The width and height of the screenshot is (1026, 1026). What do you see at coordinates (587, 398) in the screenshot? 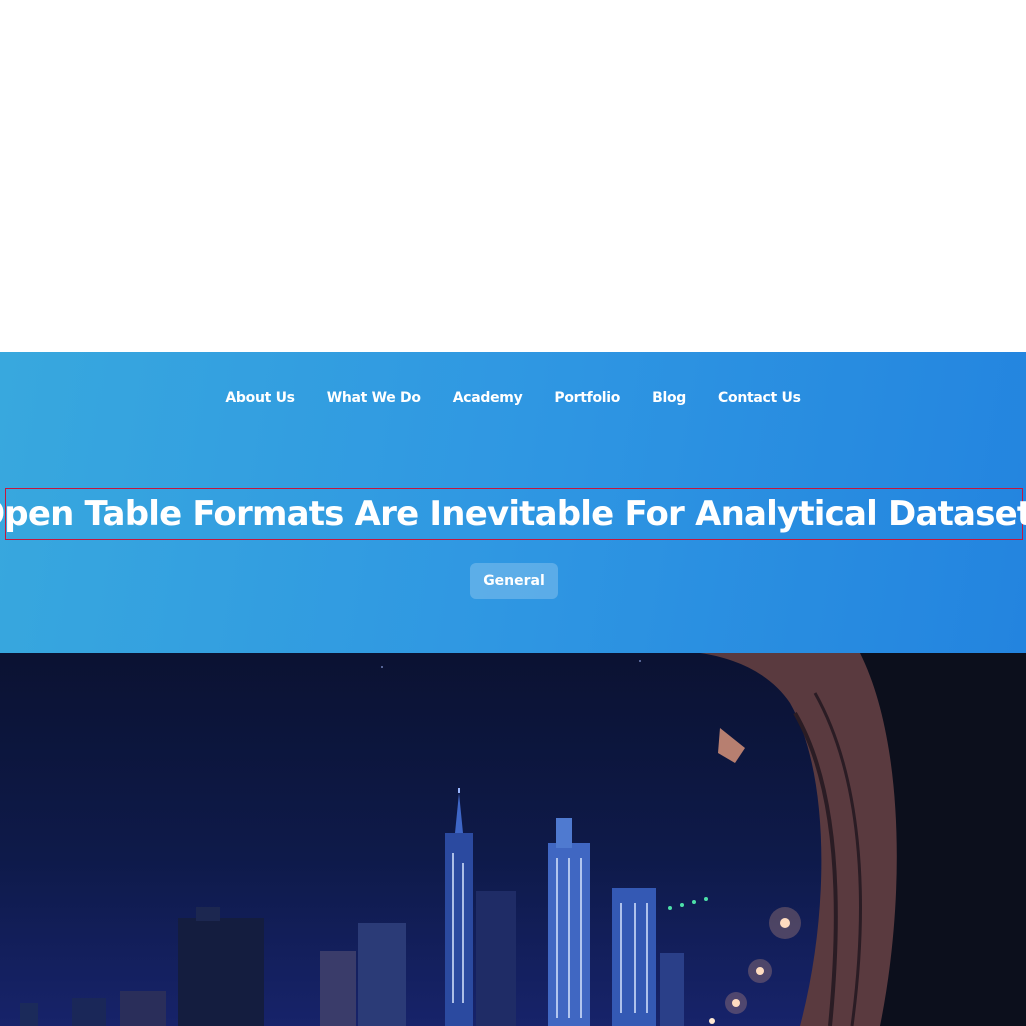
I see `nav-link-portfolio: Portfolio` at bounding box center [587, 398].